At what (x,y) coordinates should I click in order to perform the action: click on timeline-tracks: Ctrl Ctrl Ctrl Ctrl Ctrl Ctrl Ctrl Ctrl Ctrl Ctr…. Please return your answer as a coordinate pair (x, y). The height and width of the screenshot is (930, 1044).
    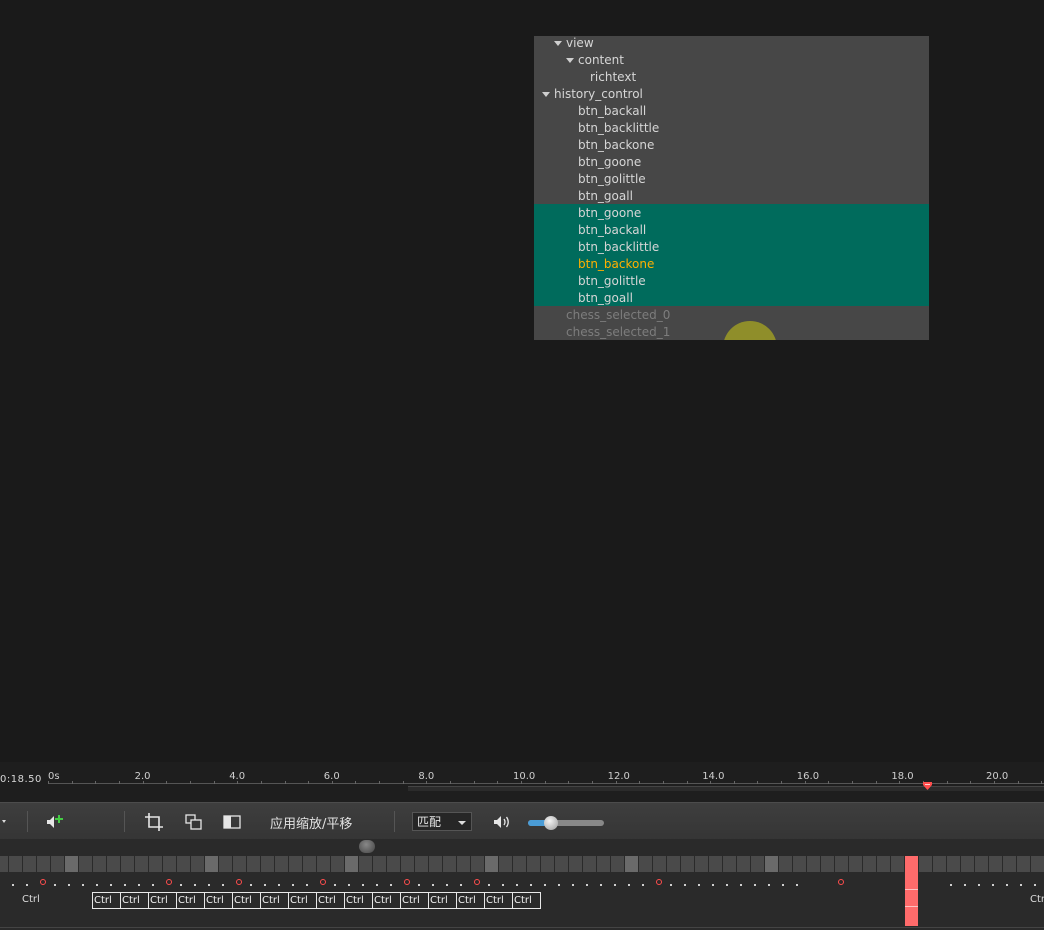
    Looking at the image, I should click on (522, 884).